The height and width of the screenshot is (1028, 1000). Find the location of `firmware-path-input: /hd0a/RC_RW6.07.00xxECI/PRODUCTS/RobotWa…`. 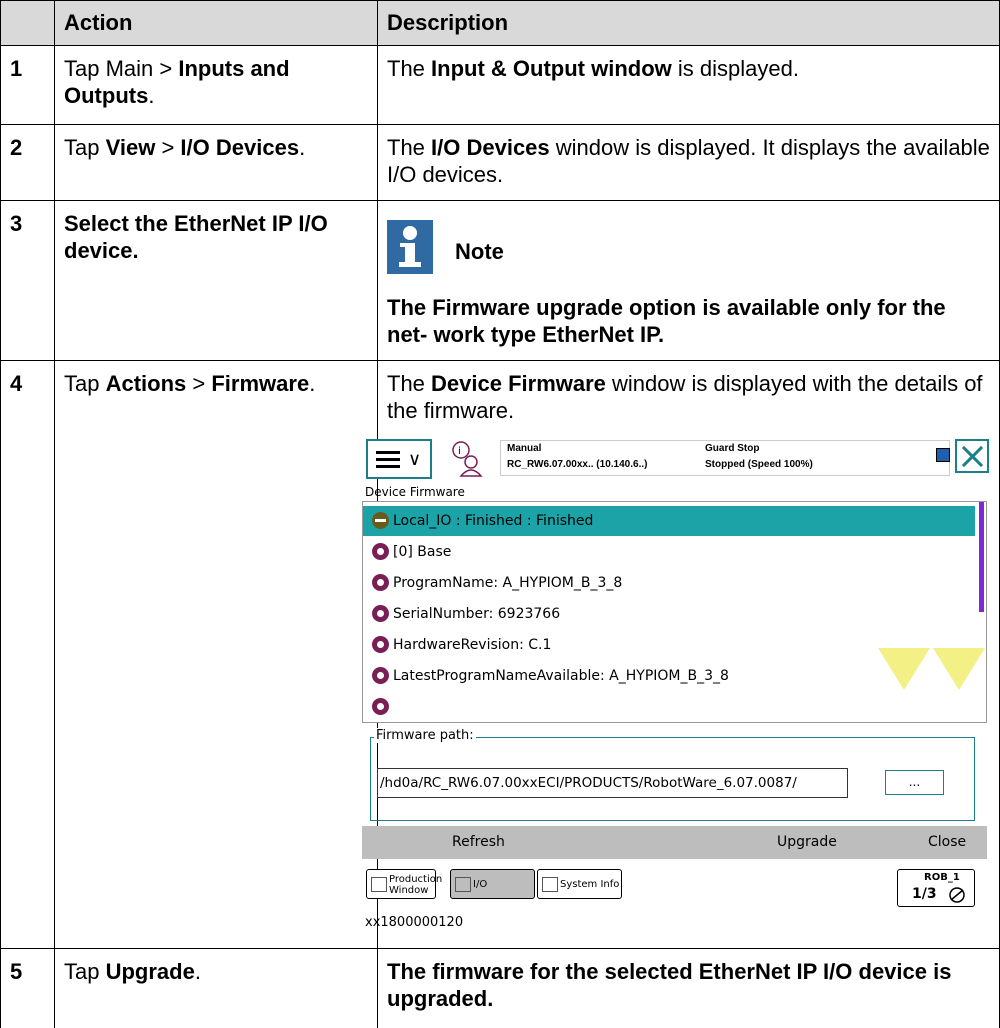

firmware-path-input: /hd0a/RC_RW6.07.00xxECI/PRODUCTS/RobotWa… is located at coordinates (612, 783).